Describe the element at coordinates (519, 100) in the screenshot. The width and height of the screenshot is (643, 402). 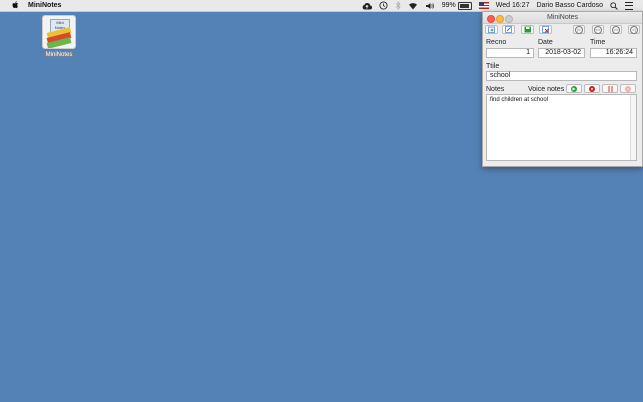
I see `notes-text: find children at school` at that location.